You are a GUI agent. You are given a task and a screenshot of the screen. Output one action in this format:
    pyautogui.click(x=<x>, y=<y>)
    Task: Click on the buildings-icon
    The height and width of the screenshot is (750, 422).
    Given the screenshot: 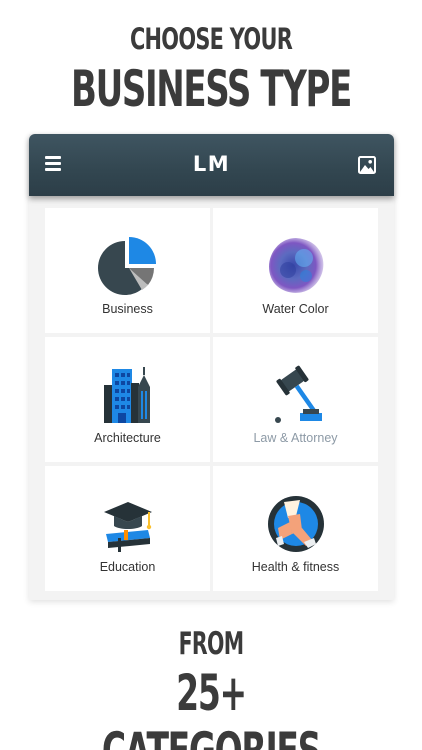 What is the action you would take?
    pyautogui.click(x=128, y=395)
    